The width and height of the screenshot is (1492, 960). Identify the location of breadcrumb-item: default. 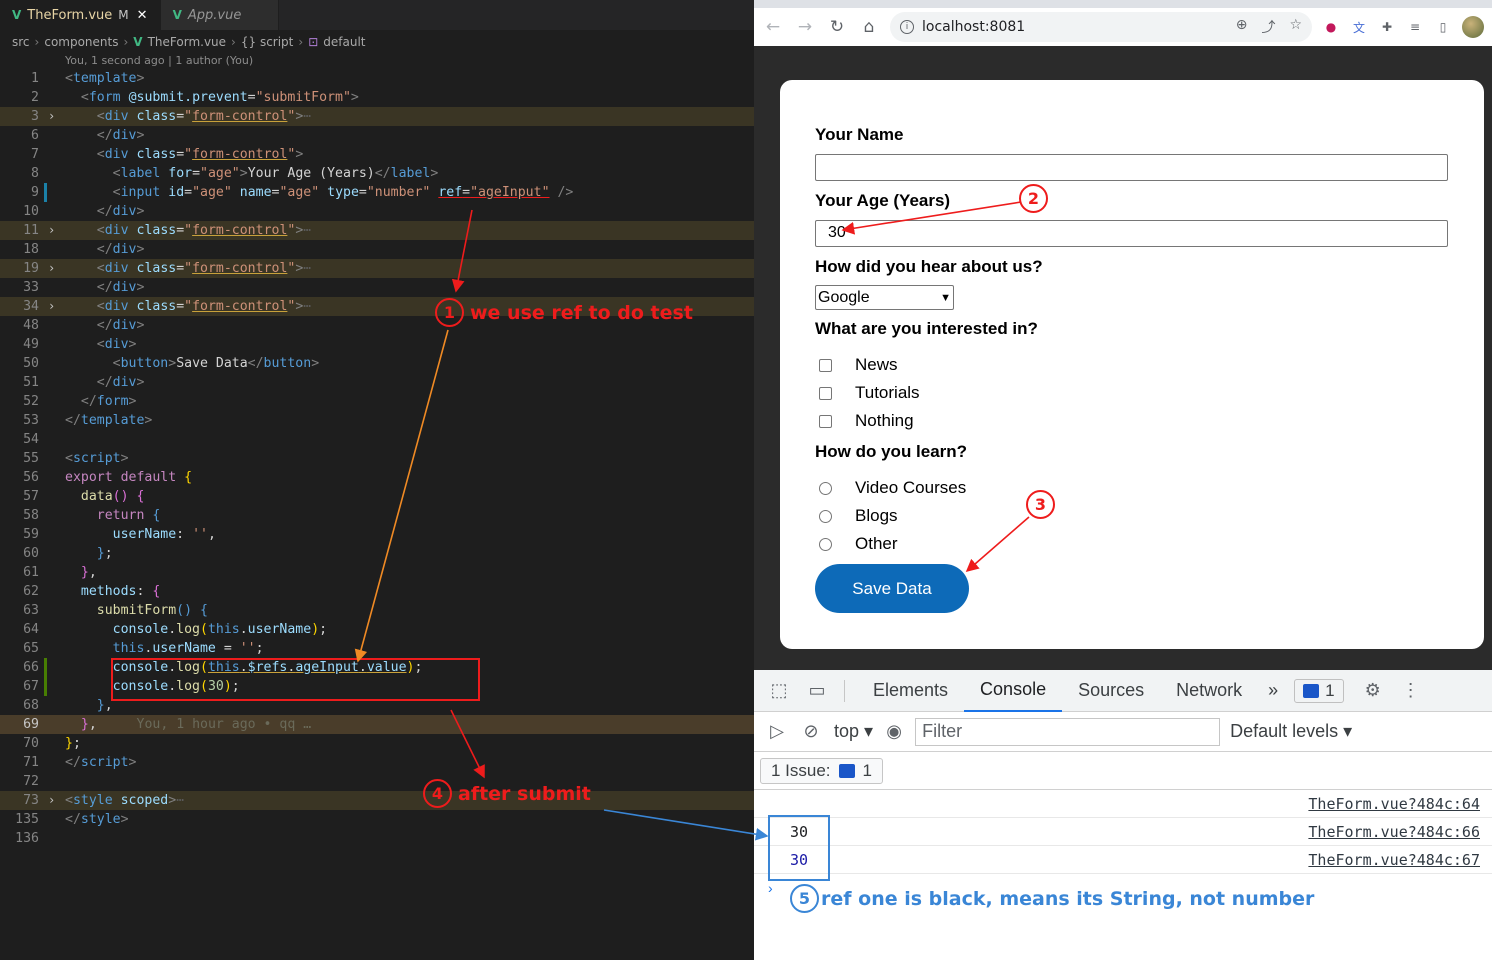
(344, 42).